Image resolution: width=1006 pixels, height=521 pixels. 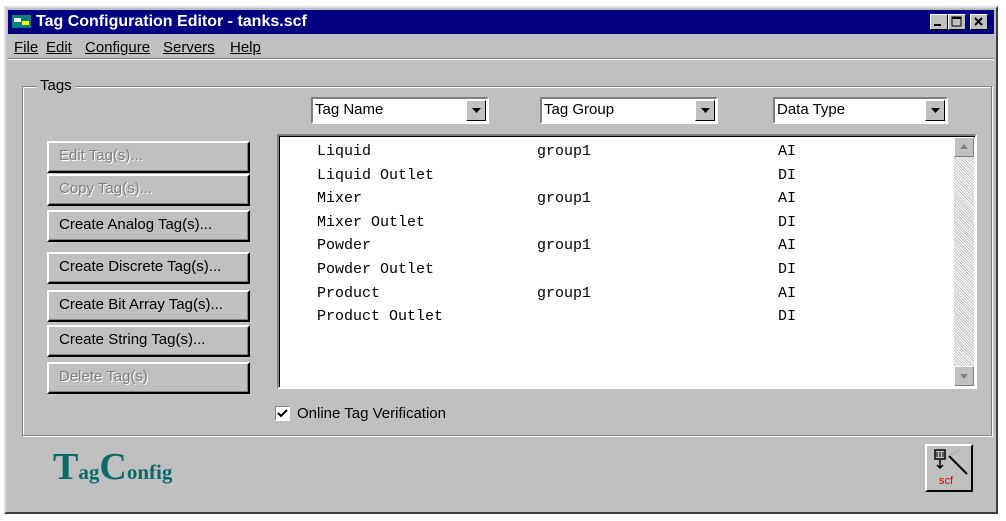 What do you see at coordinates (617, 270) in the screenshot?
I see `table-row: Powder Outlet DI` at bounding box center [617, 270].